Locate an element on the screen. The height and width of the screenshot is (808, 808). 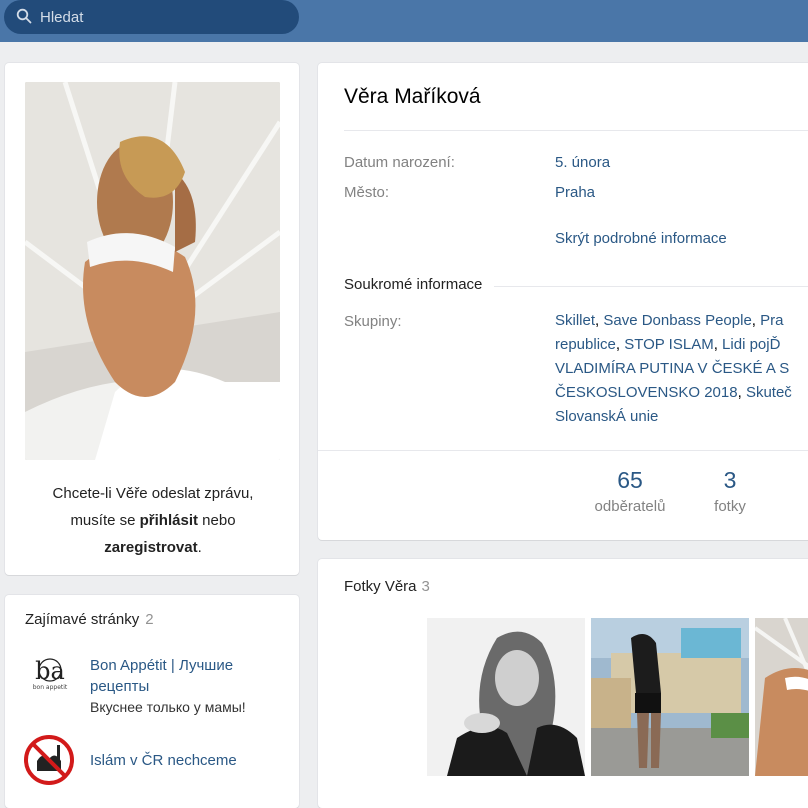
photos-stat: 3 fotky is located at coordinates (730, 491).